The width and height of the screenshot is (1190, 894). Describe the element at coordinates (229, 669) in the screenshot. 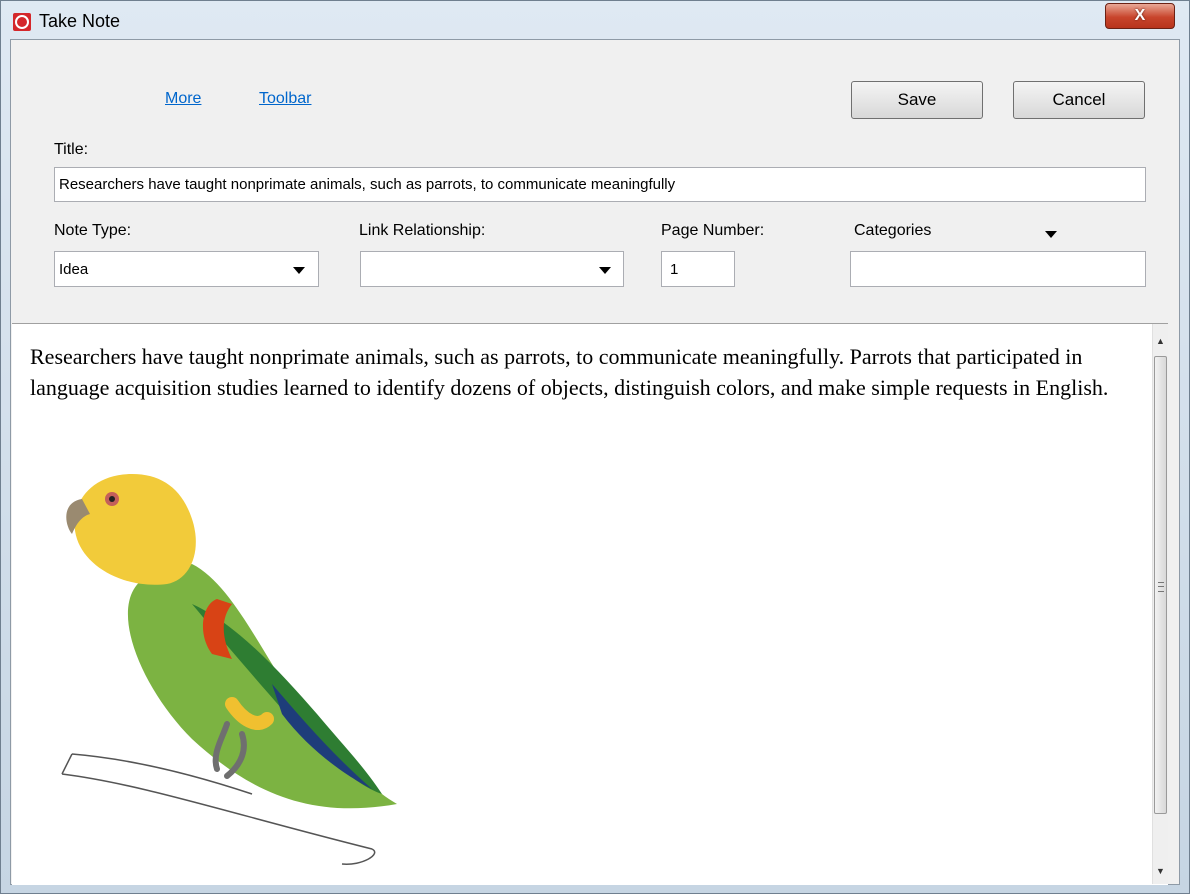

I see `parrot-image` at that location.